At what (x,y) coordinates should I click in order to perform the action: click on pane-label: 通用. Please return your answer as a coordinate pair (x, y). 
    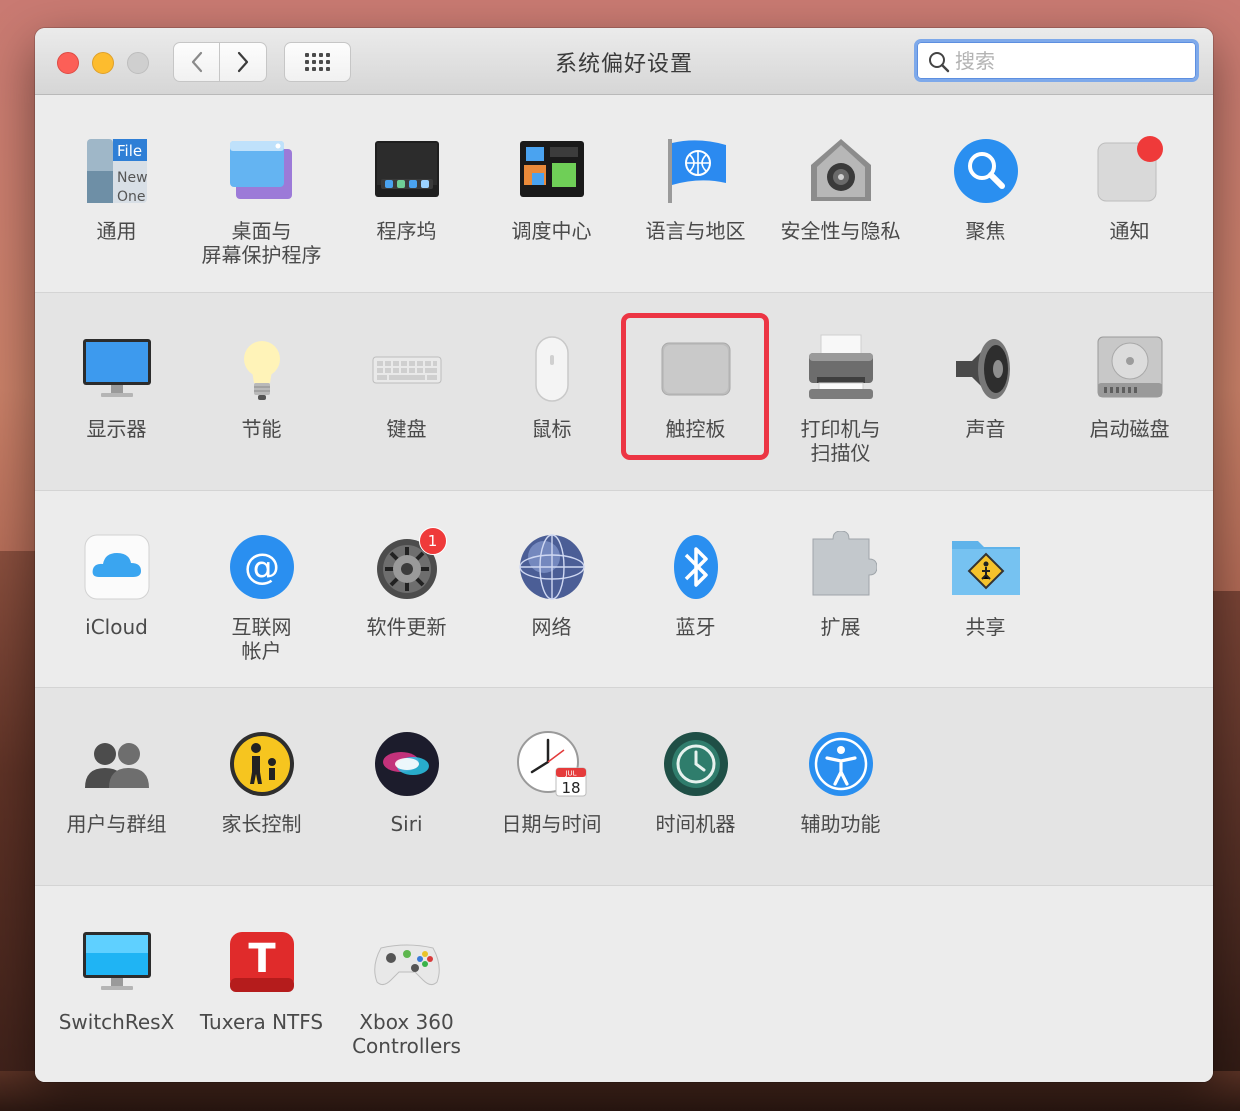
    Looking at the image, I should click on (116, 231).